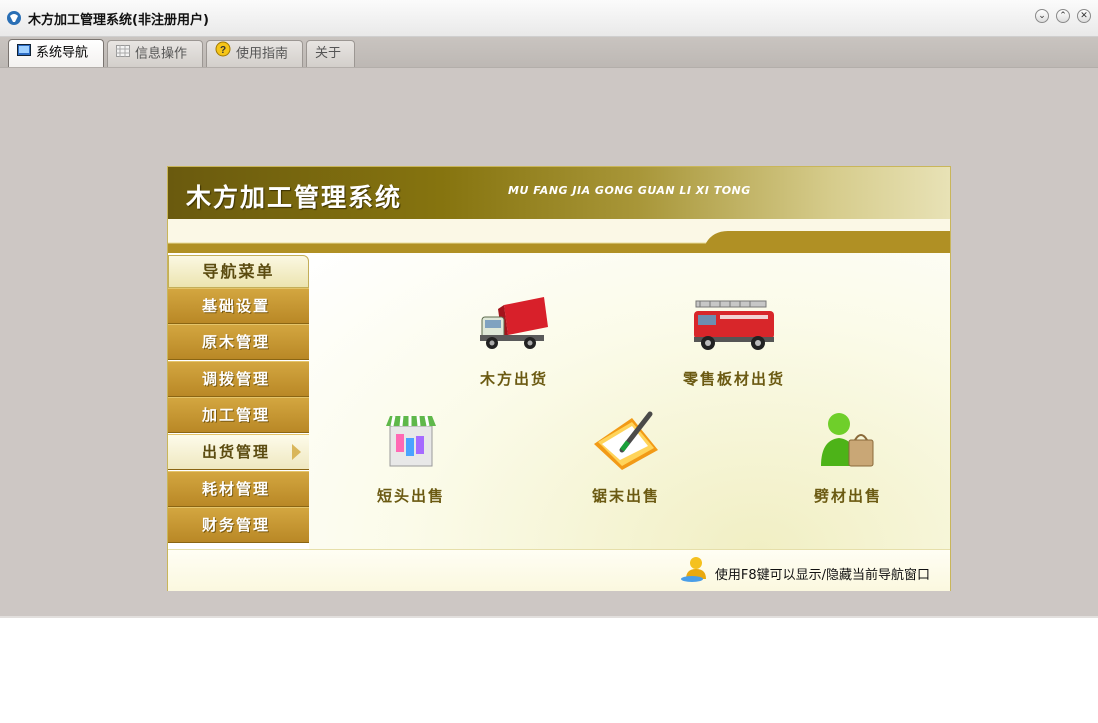  Describe the element at coordinates (734, 324) in the screenshot. I see `fire-truck-icon` at that location.